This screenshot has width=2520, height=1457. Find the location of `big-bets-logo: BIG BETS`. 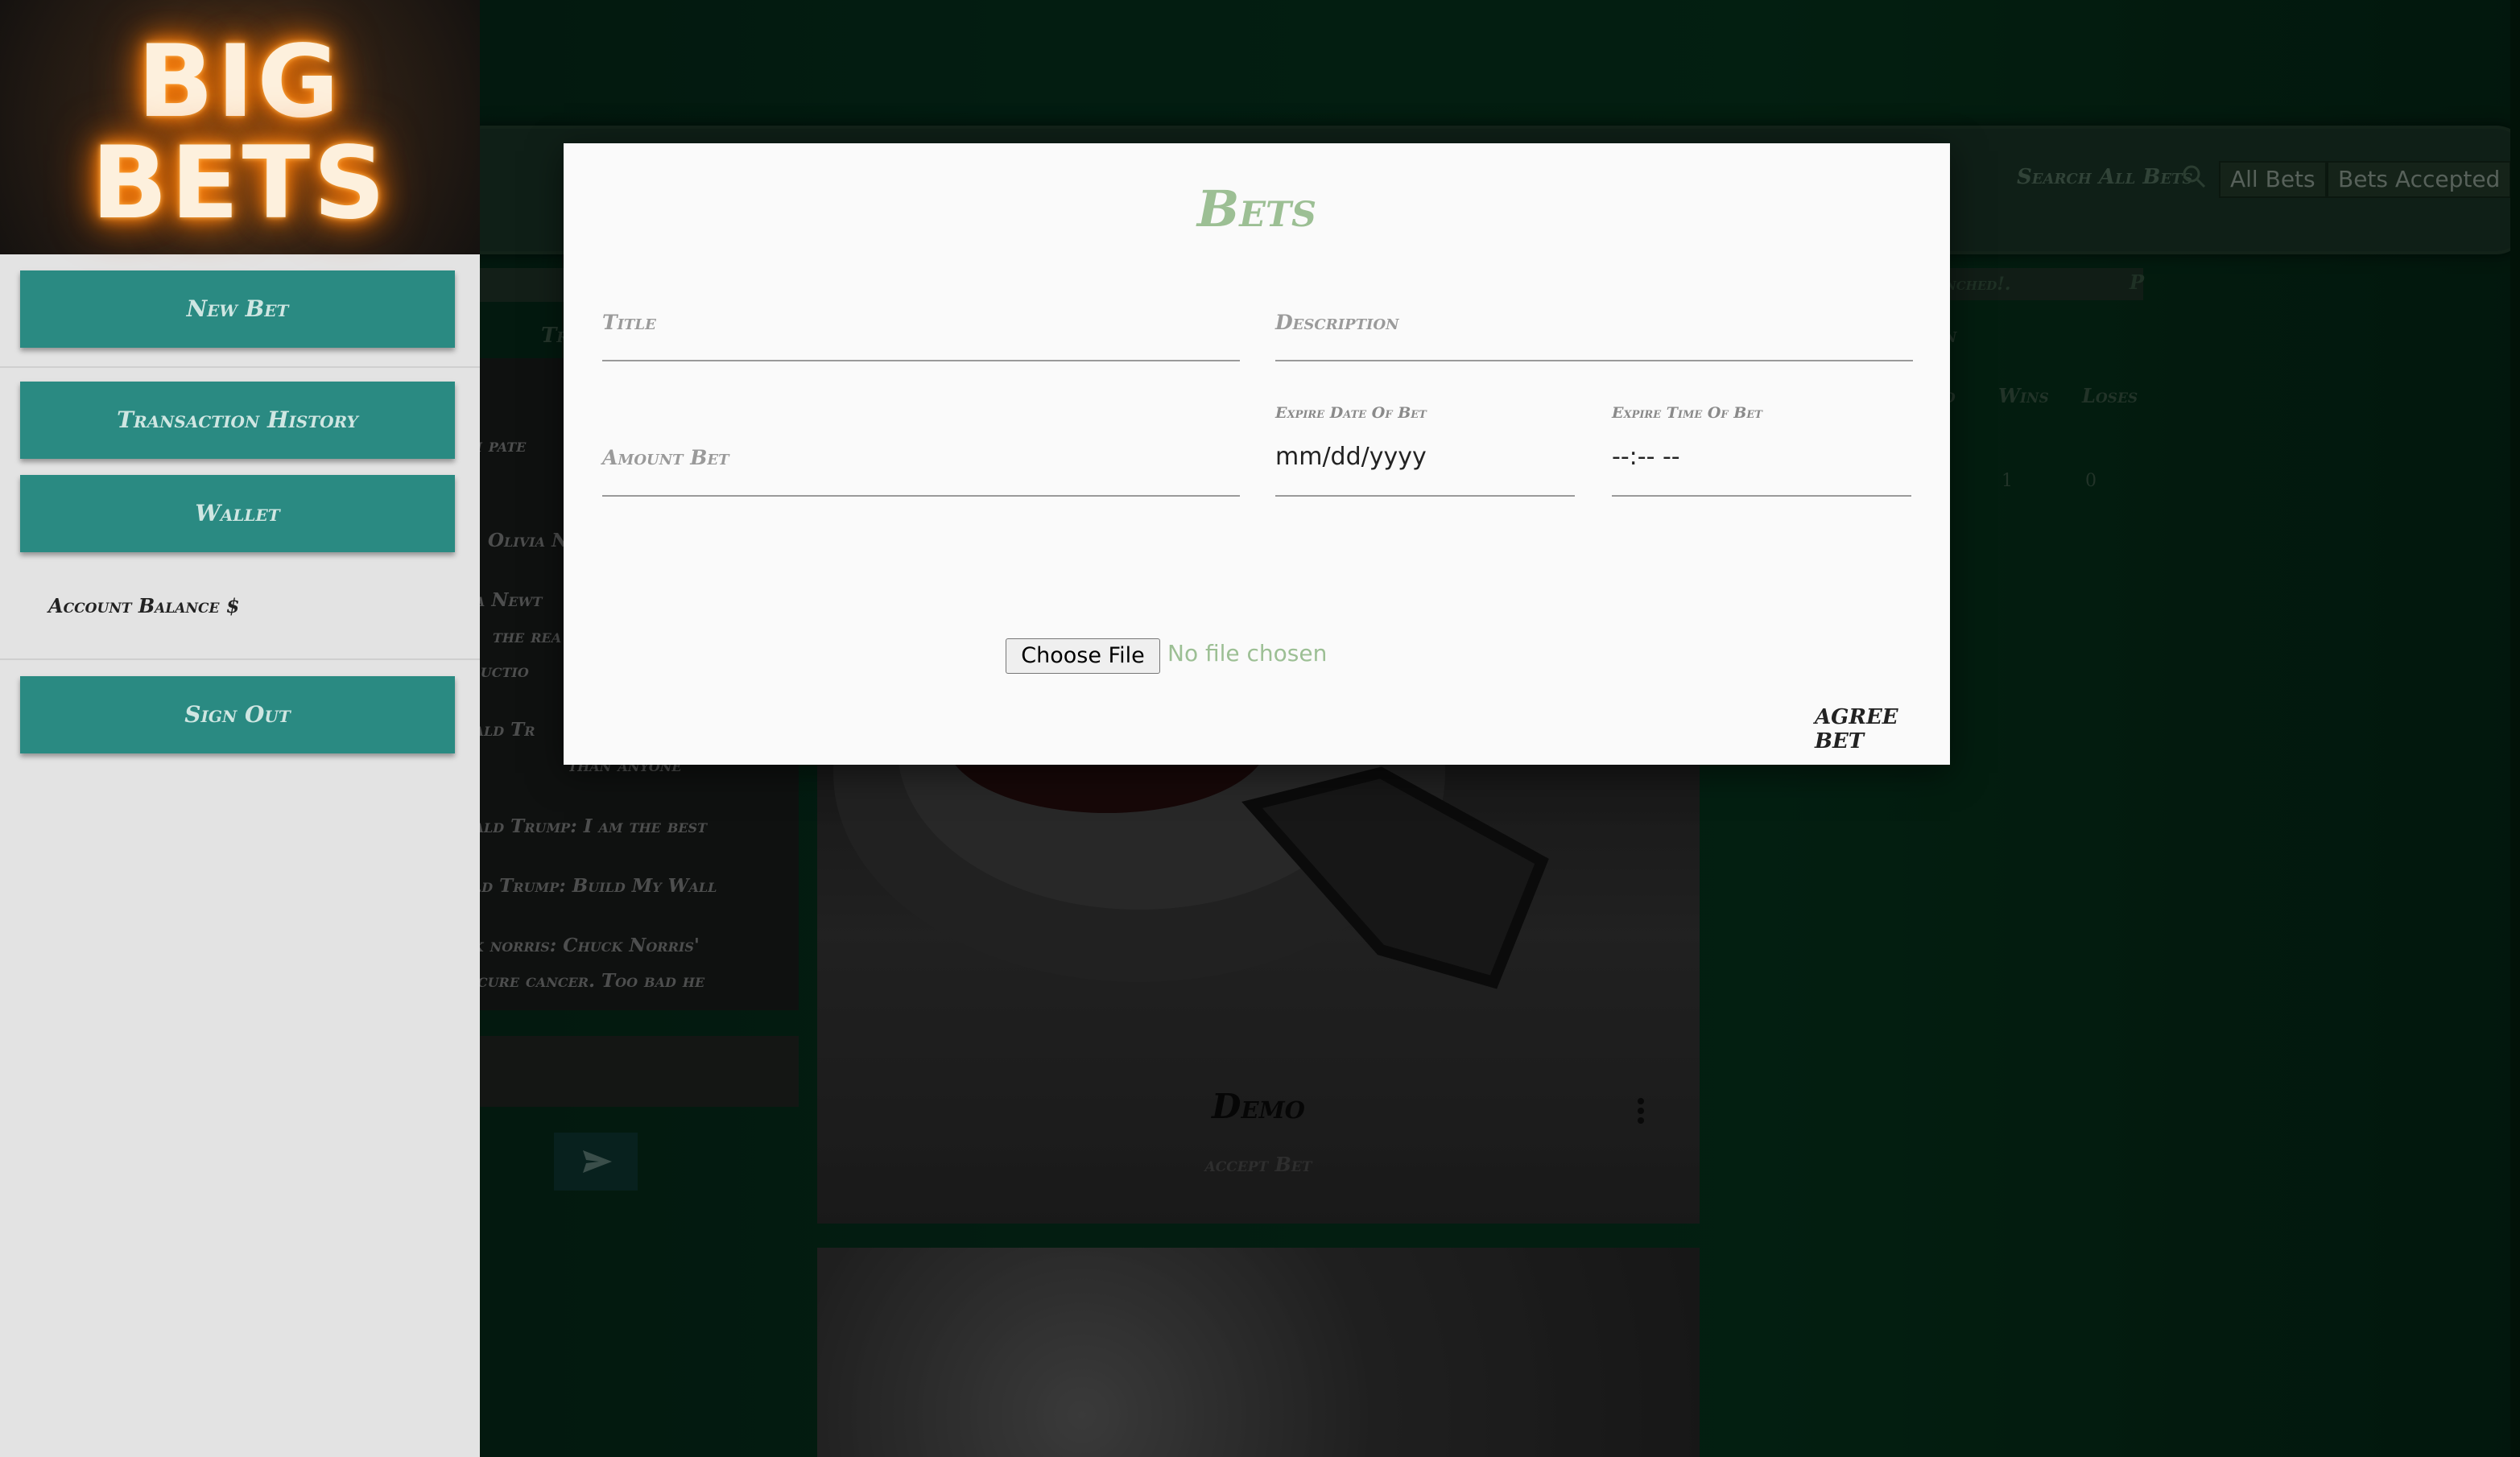

big-bets-logo: BIG BETS is located at coordinates (240, 127).